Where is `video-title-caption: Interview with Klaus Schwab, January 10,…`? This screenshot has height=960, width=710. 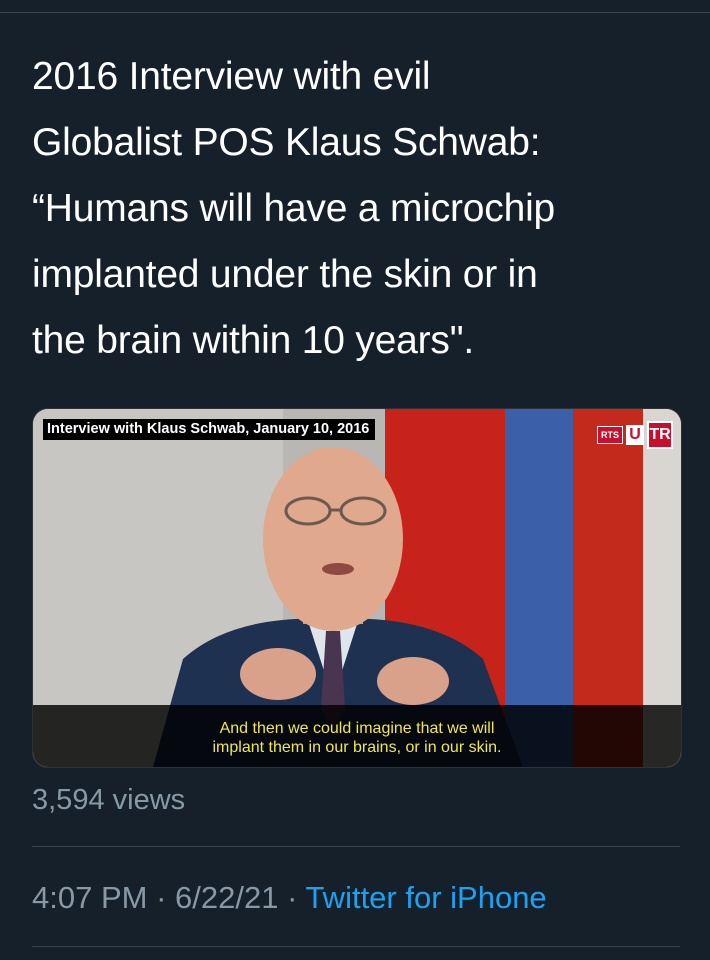 video-title-caption: Interview with Klaus Schwab, January 10,… is located at coordinates (209, 429).